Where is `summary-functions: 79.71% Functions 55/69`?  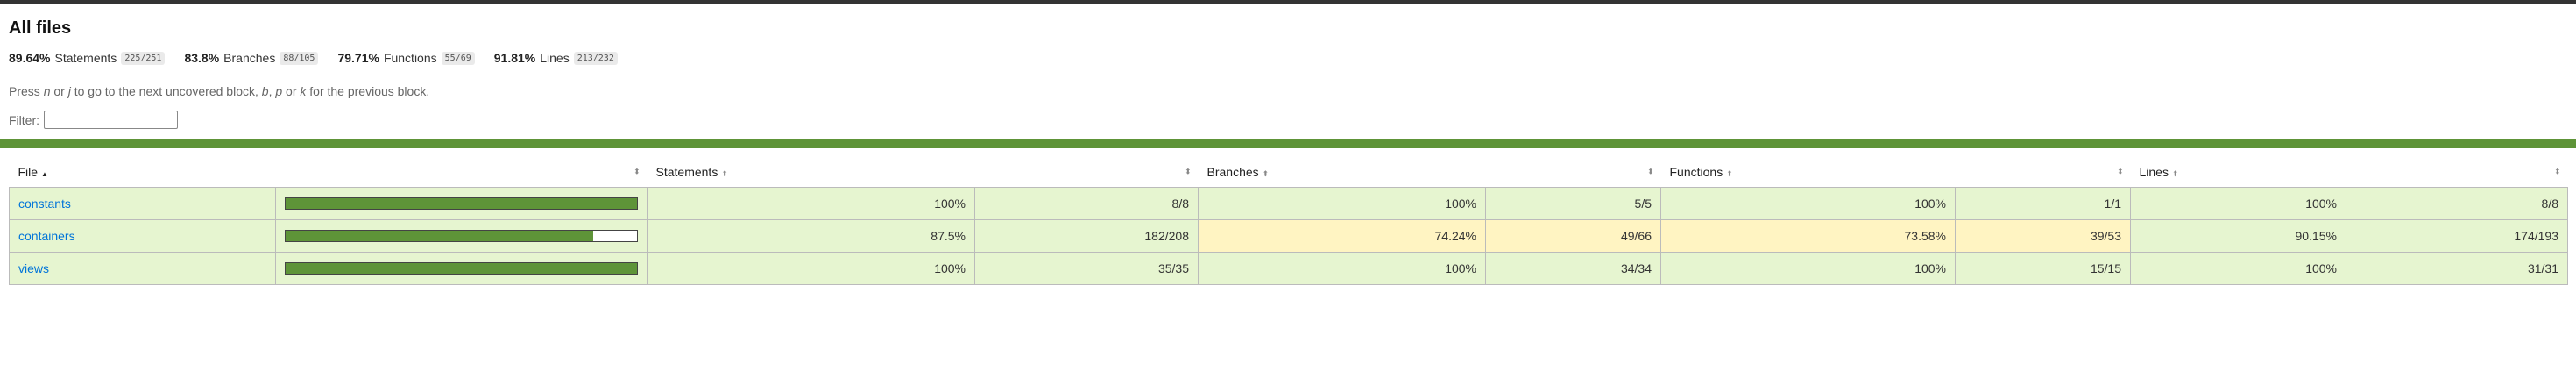 summary-functions: 79.71% Functions 55/69 is located at coordinates (406, 58).